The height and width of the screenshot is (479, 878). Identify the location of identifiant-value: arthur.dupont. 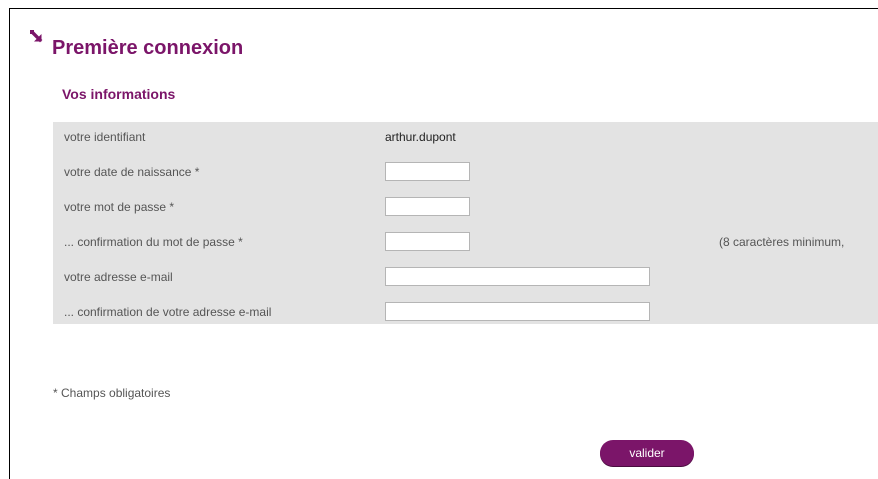
(420, 137).